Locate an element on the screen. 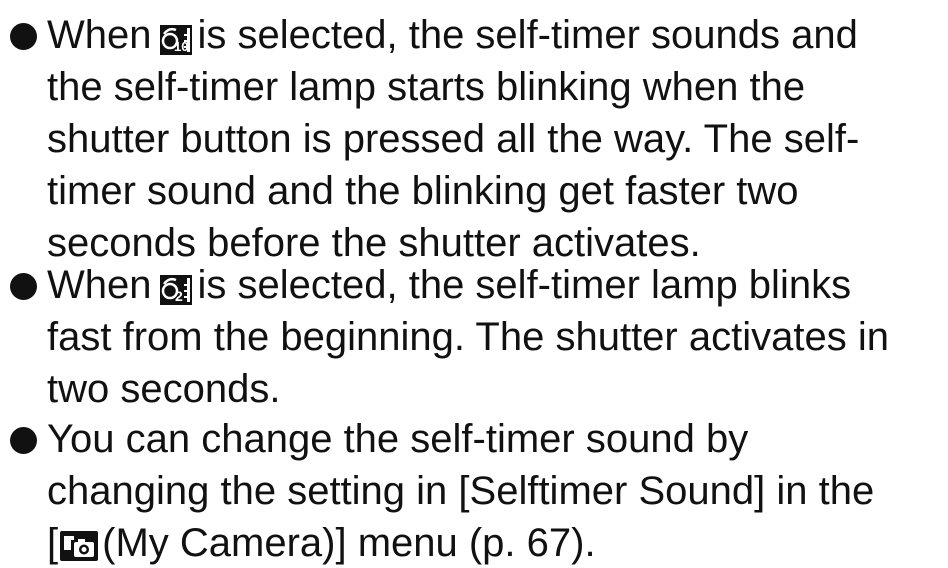 This screenshot has height=568, width=948. text-line: [ (My Camera)] menu (p. 67). is located at coordinates (321, 543).